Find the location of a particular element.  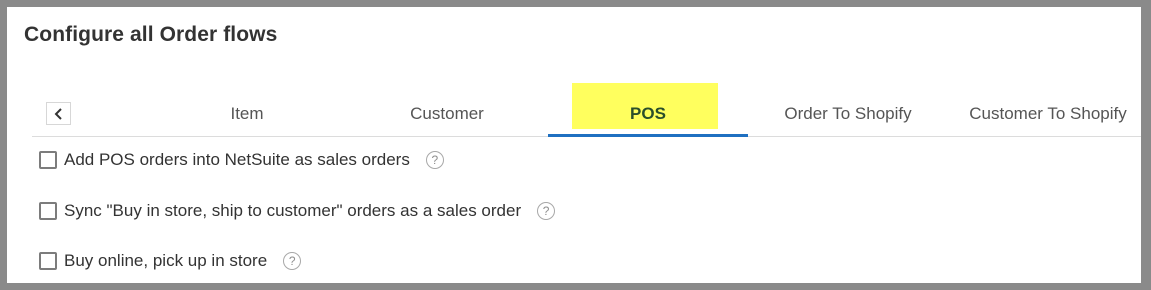

tab-scroll-prev-button is located at coordinates (58, 113).